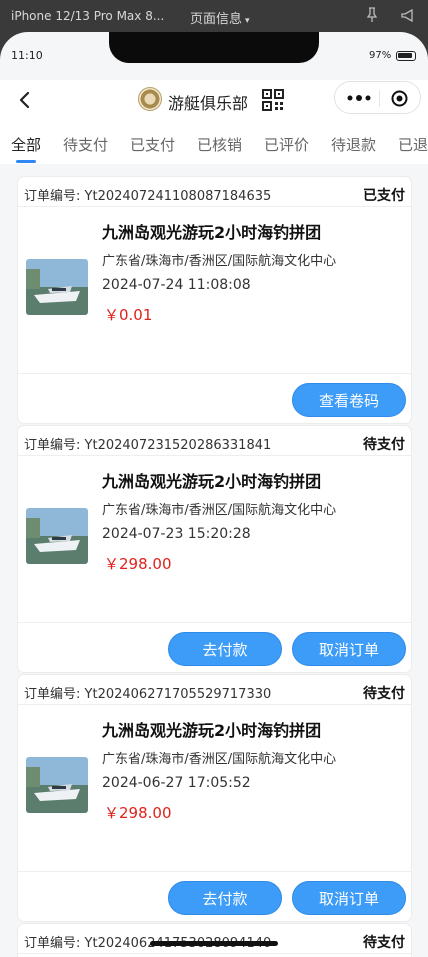 Image resolution: width=428 pixels, height=957 pixels. Describe the element at coordinates (148, 196) in the screenshot. I see `order-number: 订单编号: Yt202407241108087184635` at that location.